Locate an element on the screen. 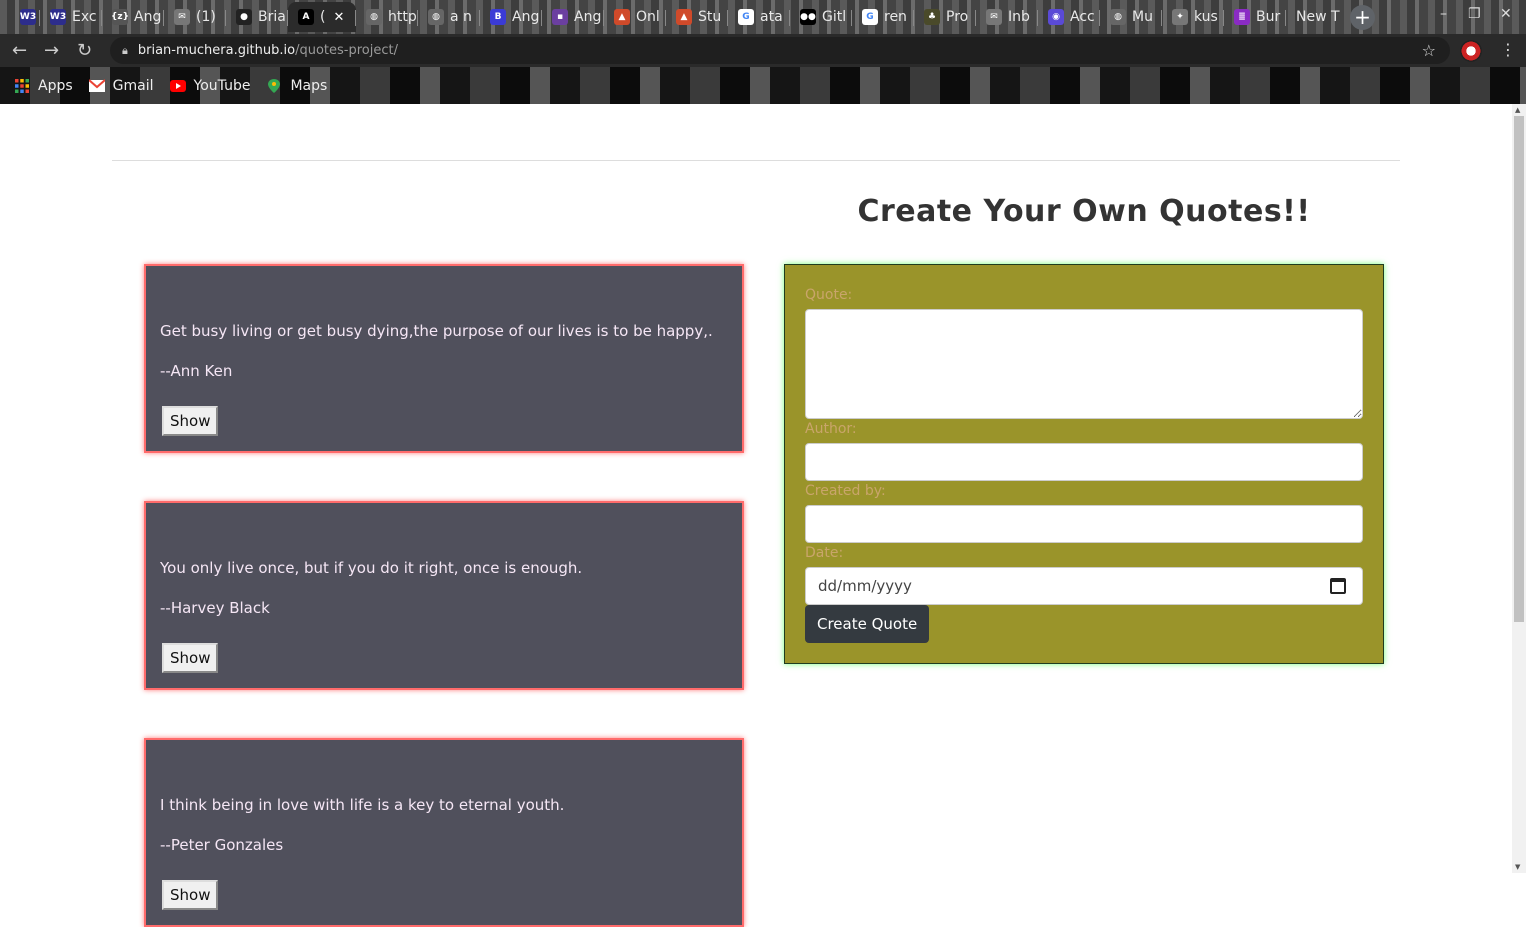 This screenshot has height=927, width=1526. tab-label: kus is located at coordinates (1206, 17).